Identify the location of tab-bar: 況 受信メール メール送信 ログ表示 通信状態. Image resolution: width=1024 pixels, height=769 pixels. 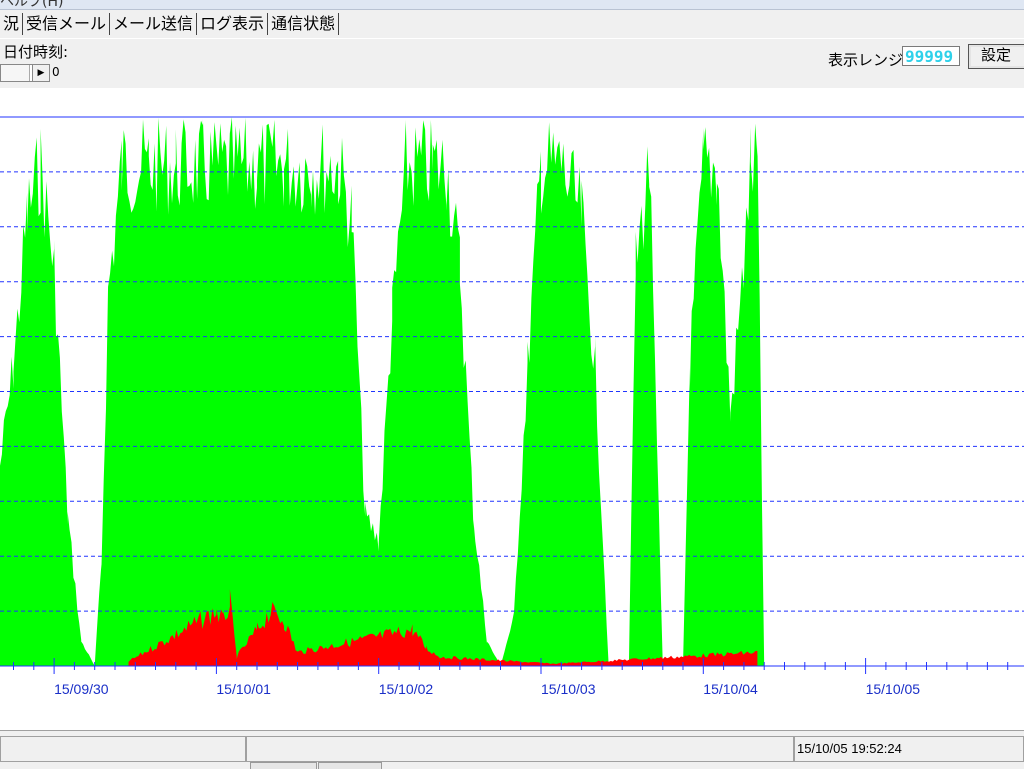
(512, 24).